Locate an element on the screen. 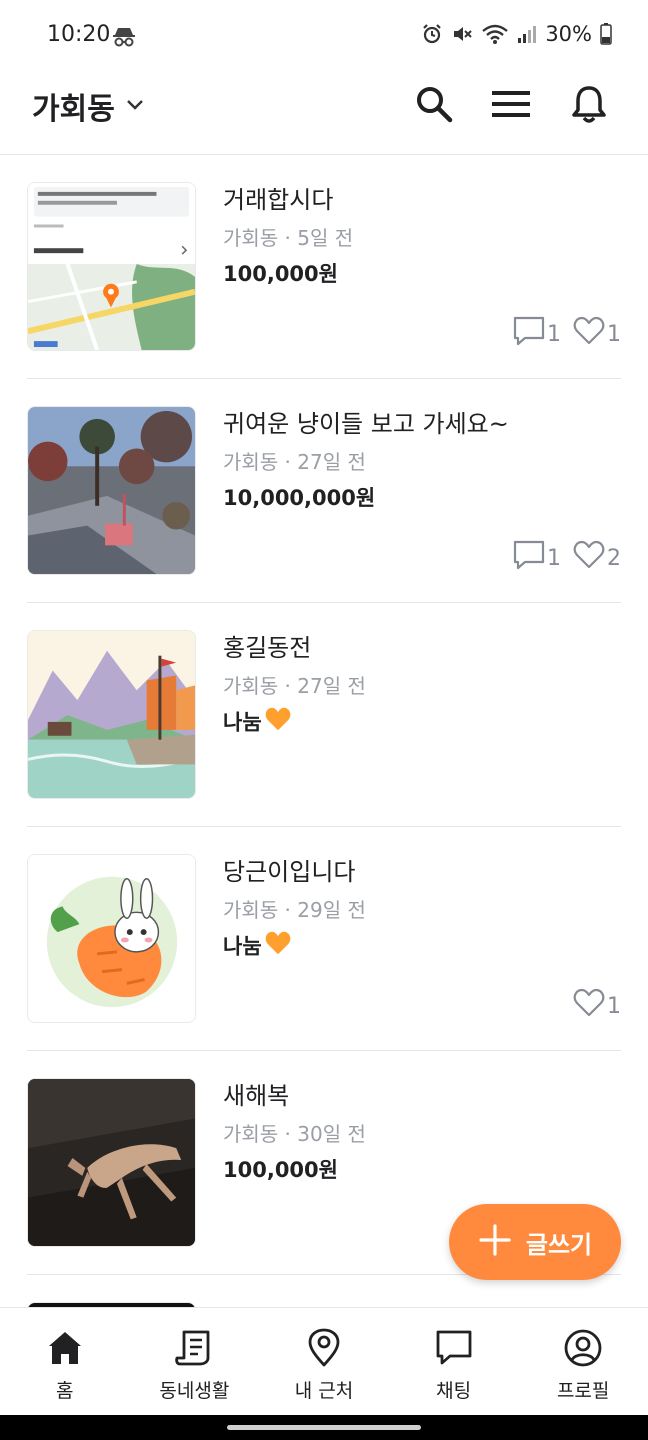 This screenshot has width=648, height=1440. product-item: 홍길동전 가회동 · 27일 전 나눔 is located at coordinates (324, 715).